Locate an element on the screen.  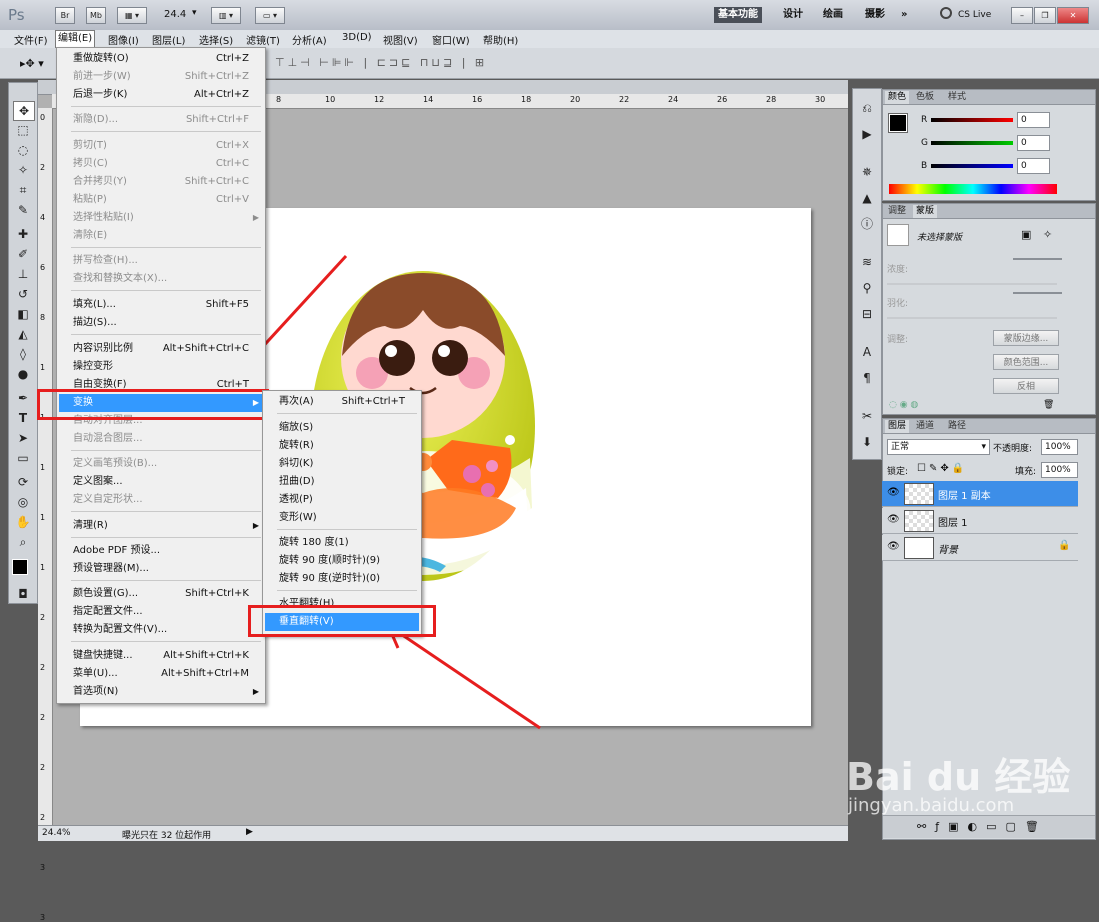
opacity-field: 100% is located at coordinates (1059, 447).